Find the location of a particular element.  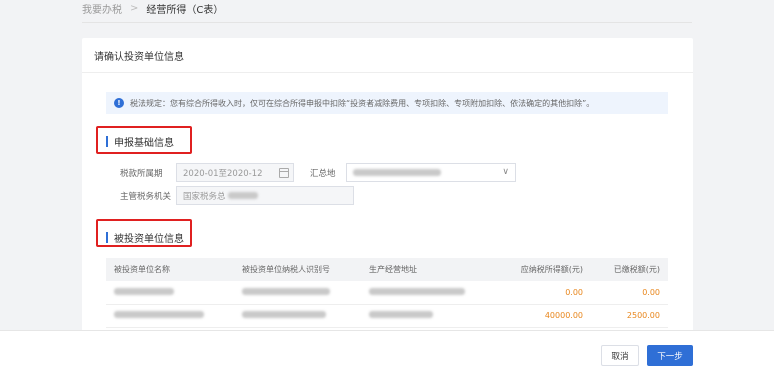

breadcrumb: 我要办税 > 经营所得（C表） is located at coordinates (152, 8).